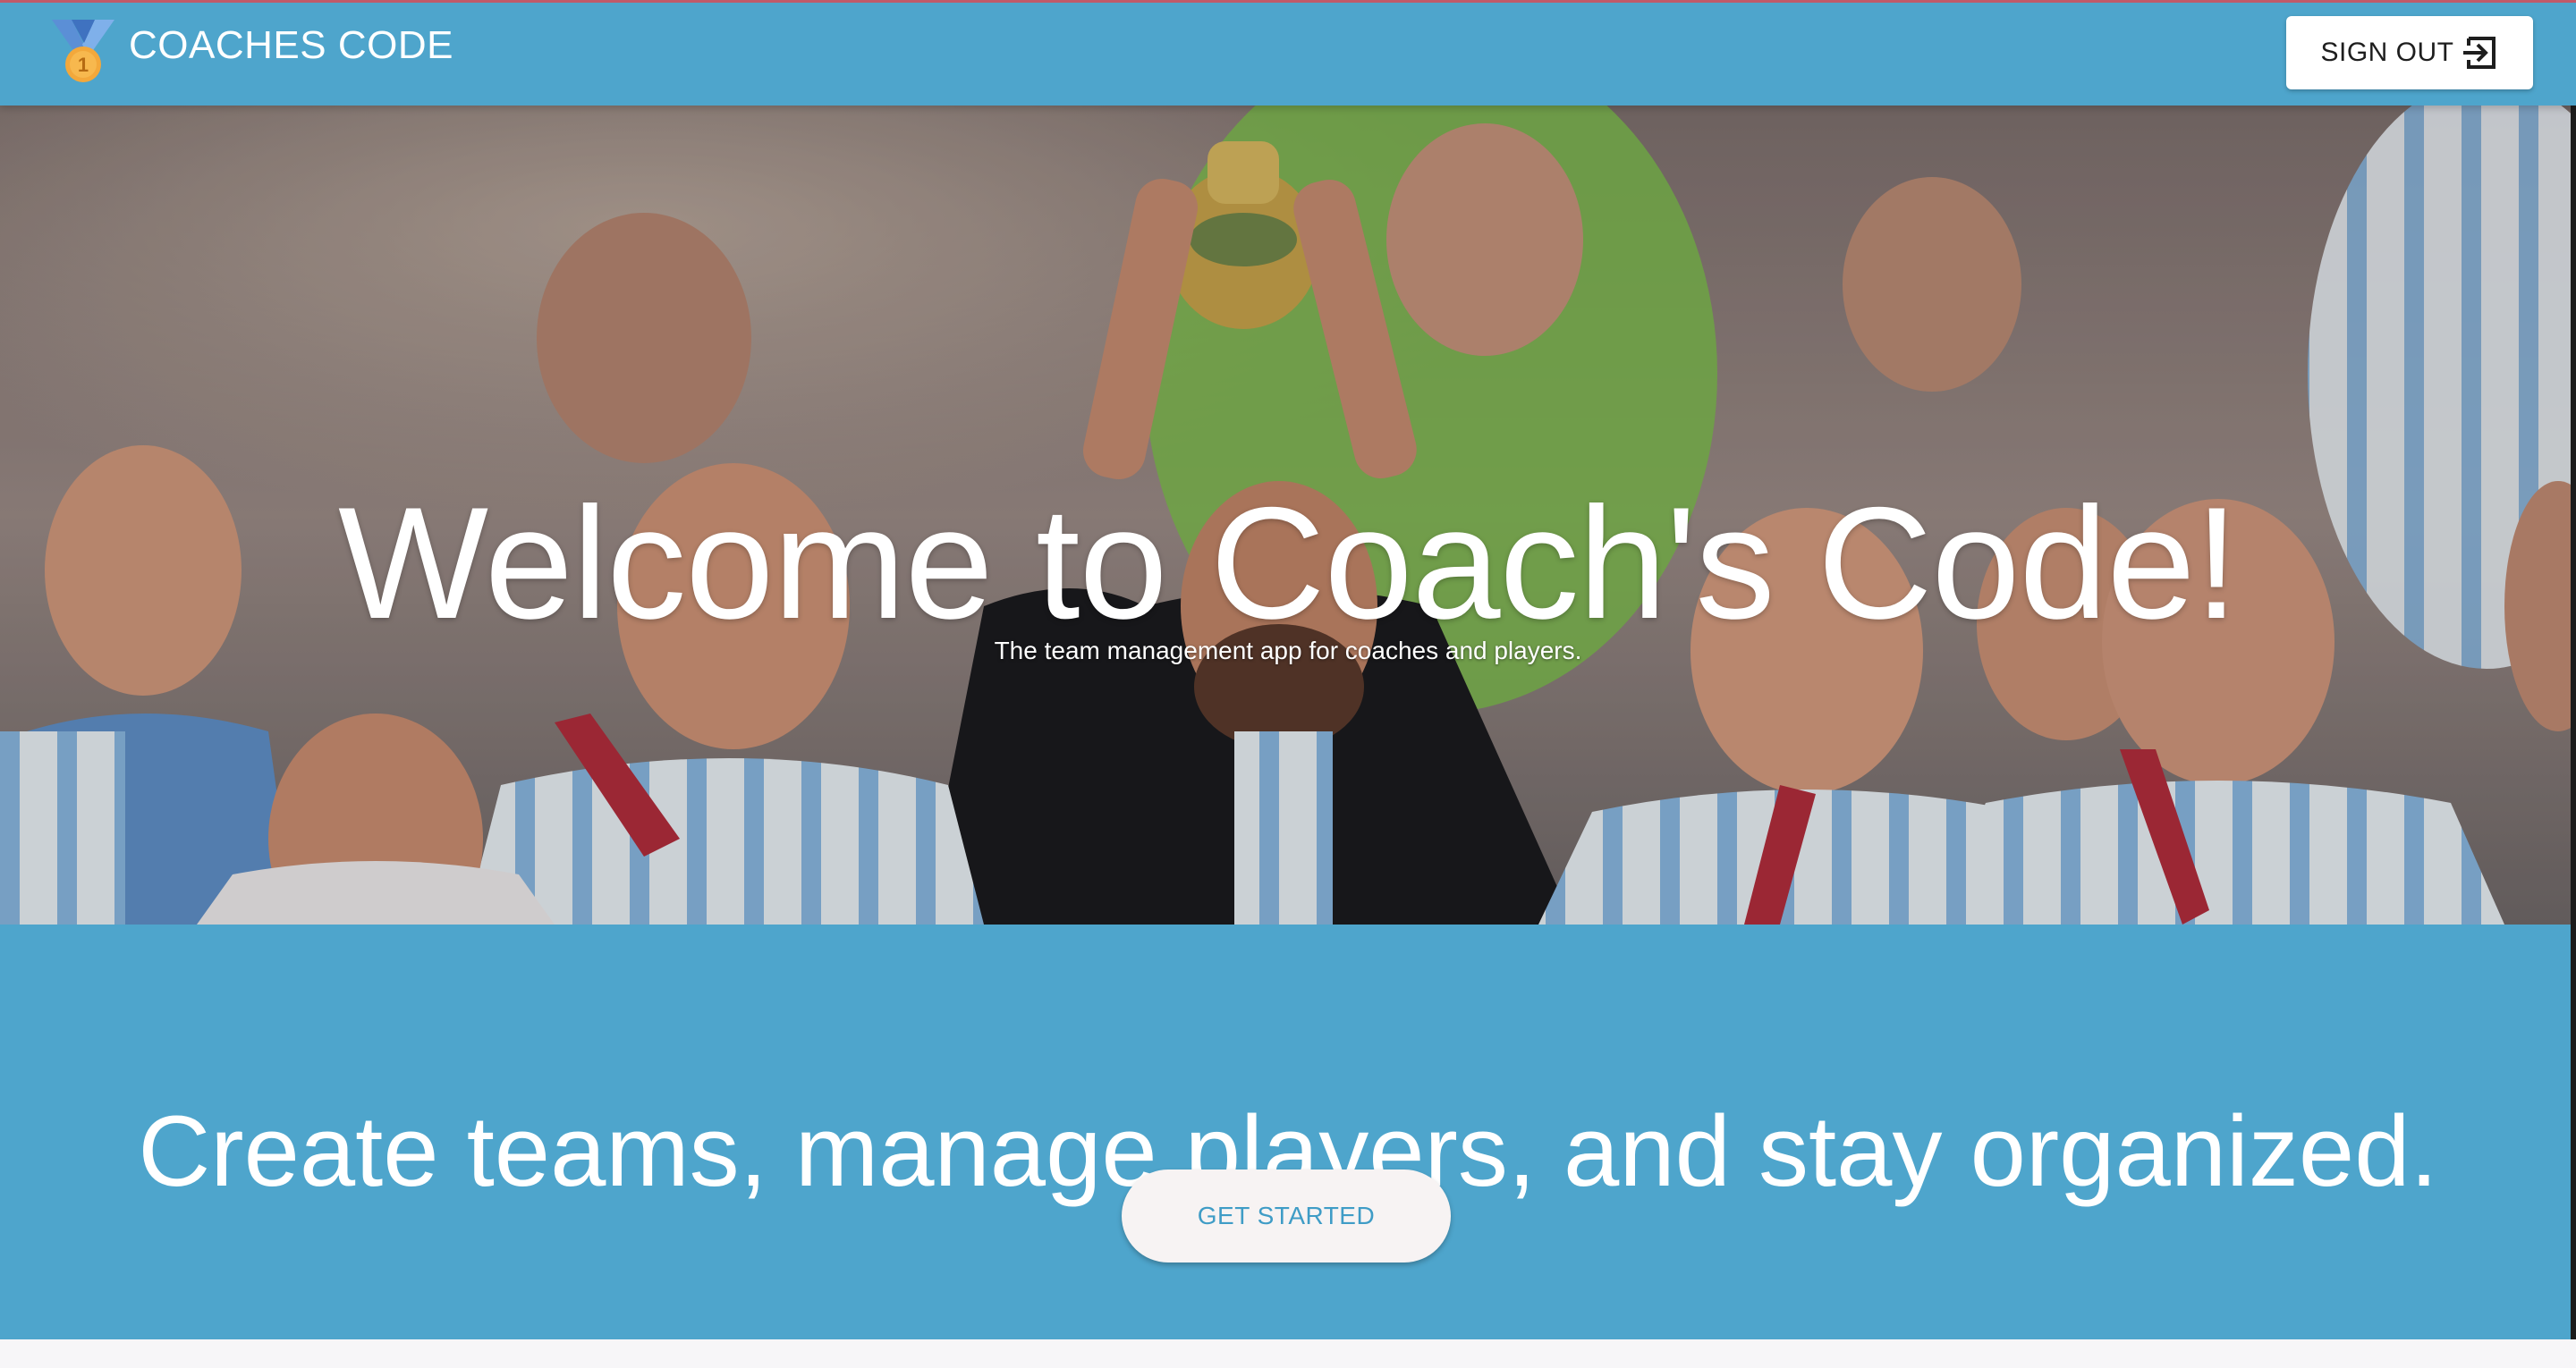 This screenshot has height=1368, width=2576. Describe the element at coordinates (2479, 53) in the screenshot. I see `exit-icon` at that location.